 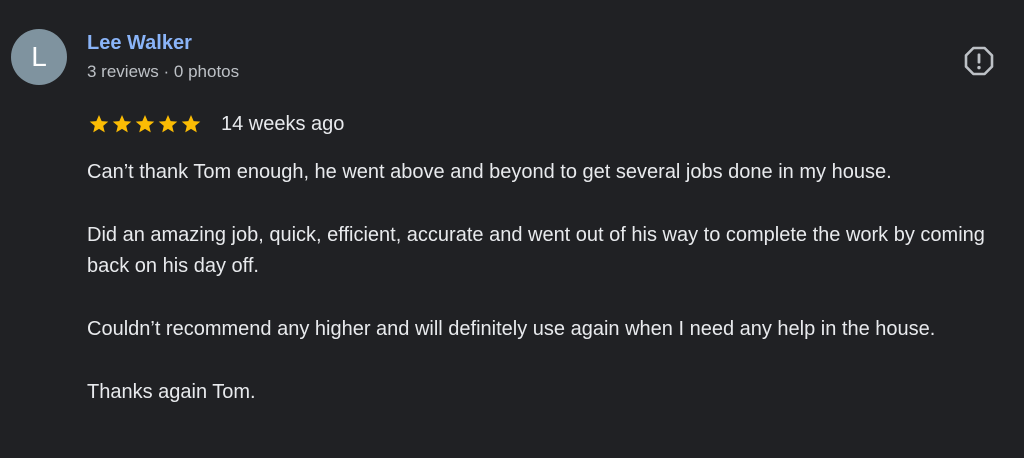 I want to click on avatar-letter: L, so click(x=39, y=56).